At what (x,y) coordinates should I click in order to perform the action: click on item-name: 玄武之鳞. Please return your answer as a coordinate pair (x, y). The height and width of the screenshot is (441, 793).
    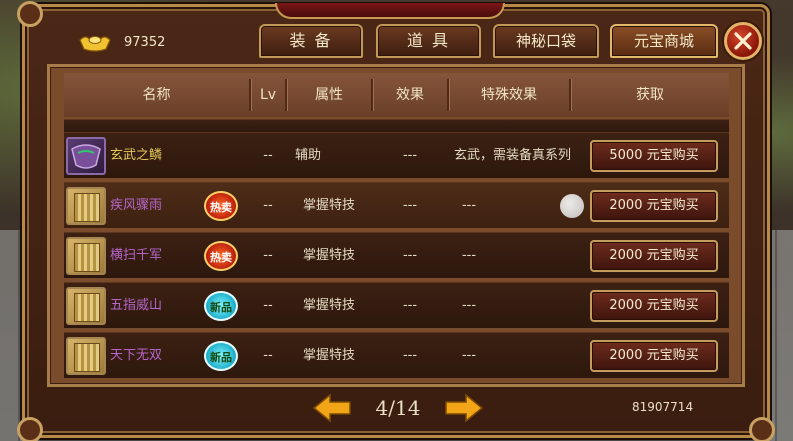
    Looking at the image, I should click on (136, 155).